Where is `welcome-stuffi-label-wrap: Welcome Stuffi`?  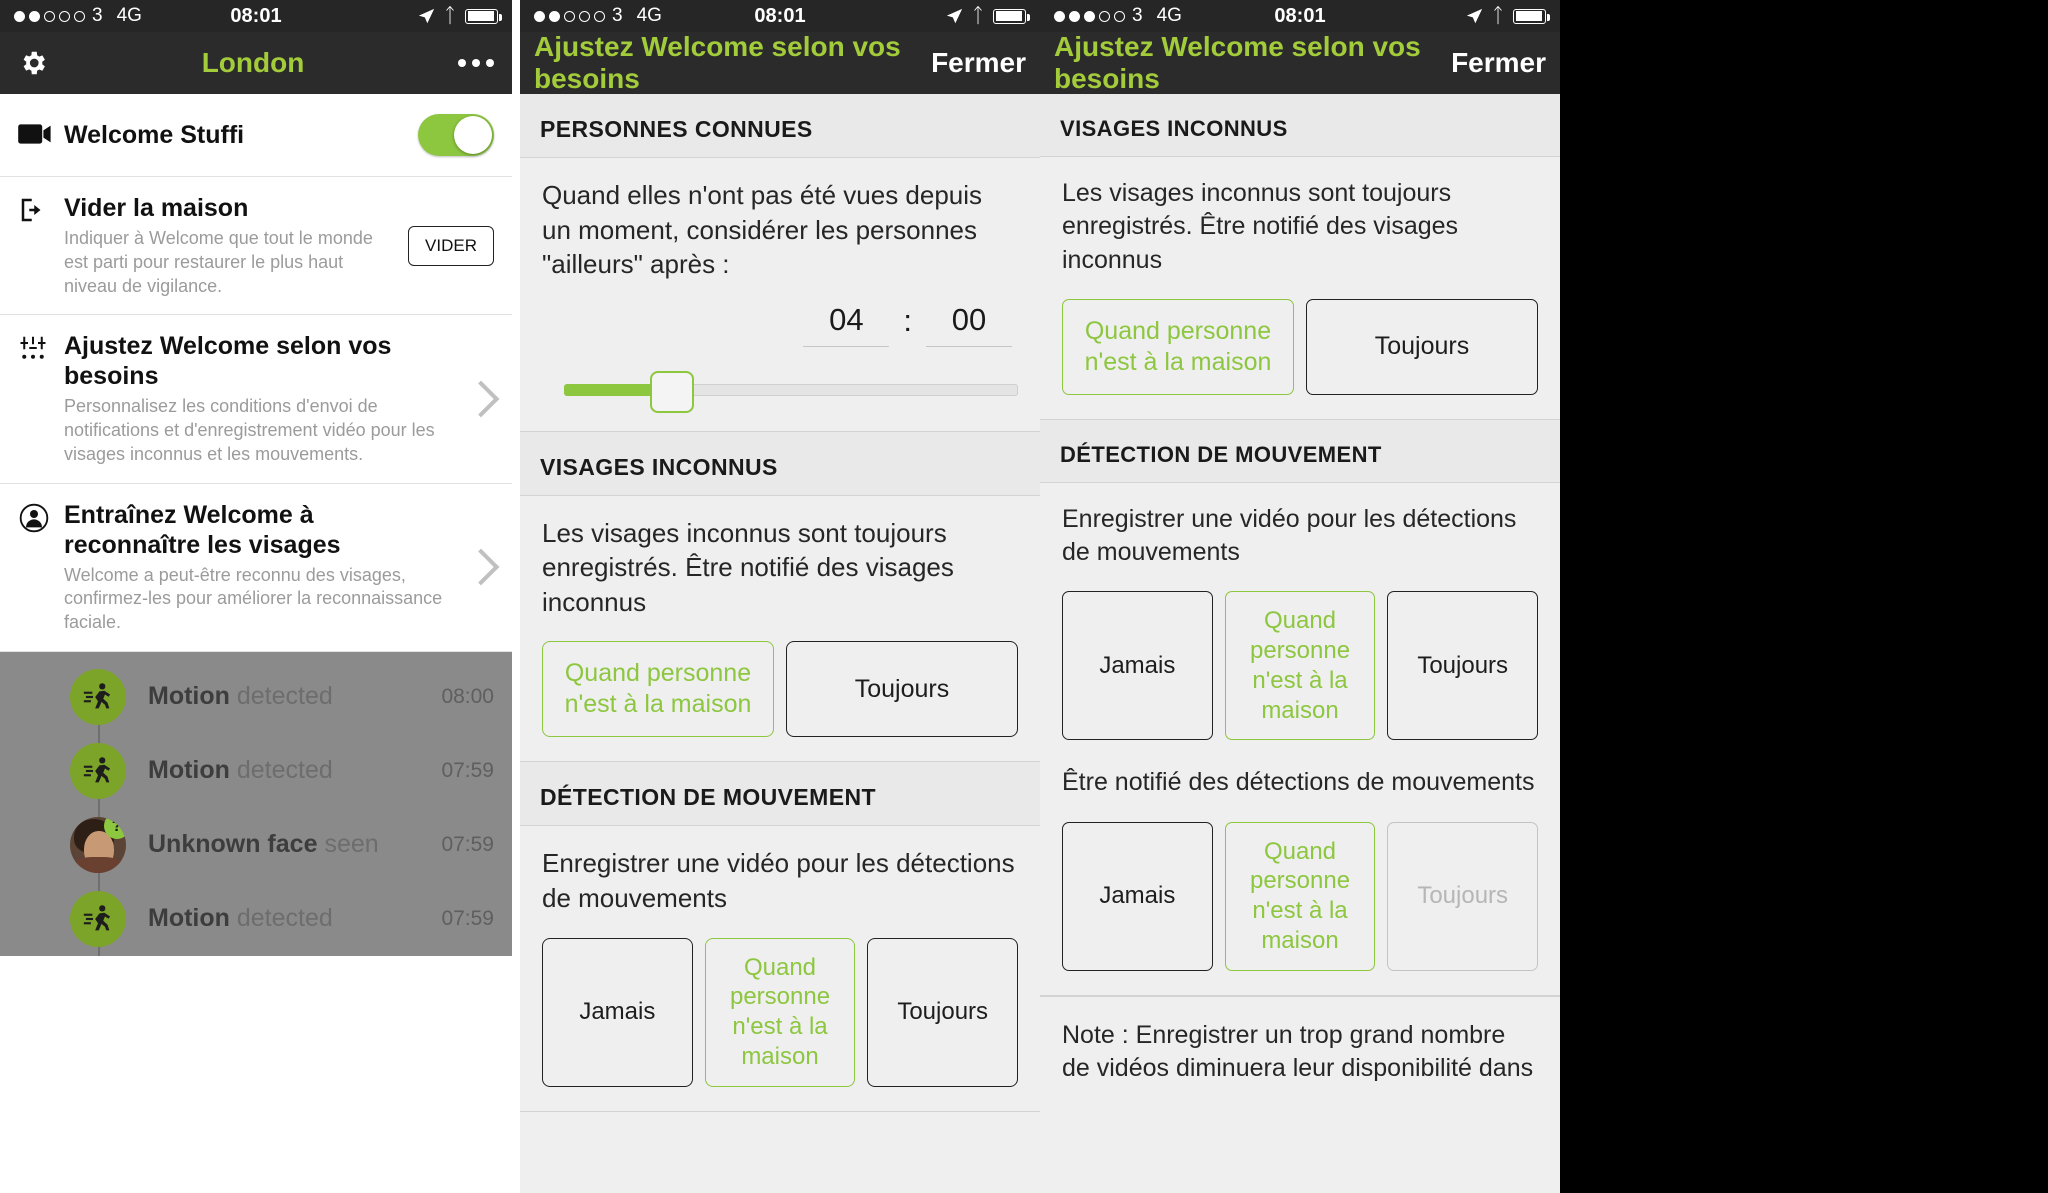
welcome-stuffi-label-wrap: Welcome Stuffi is located at coordinates (241, 135).